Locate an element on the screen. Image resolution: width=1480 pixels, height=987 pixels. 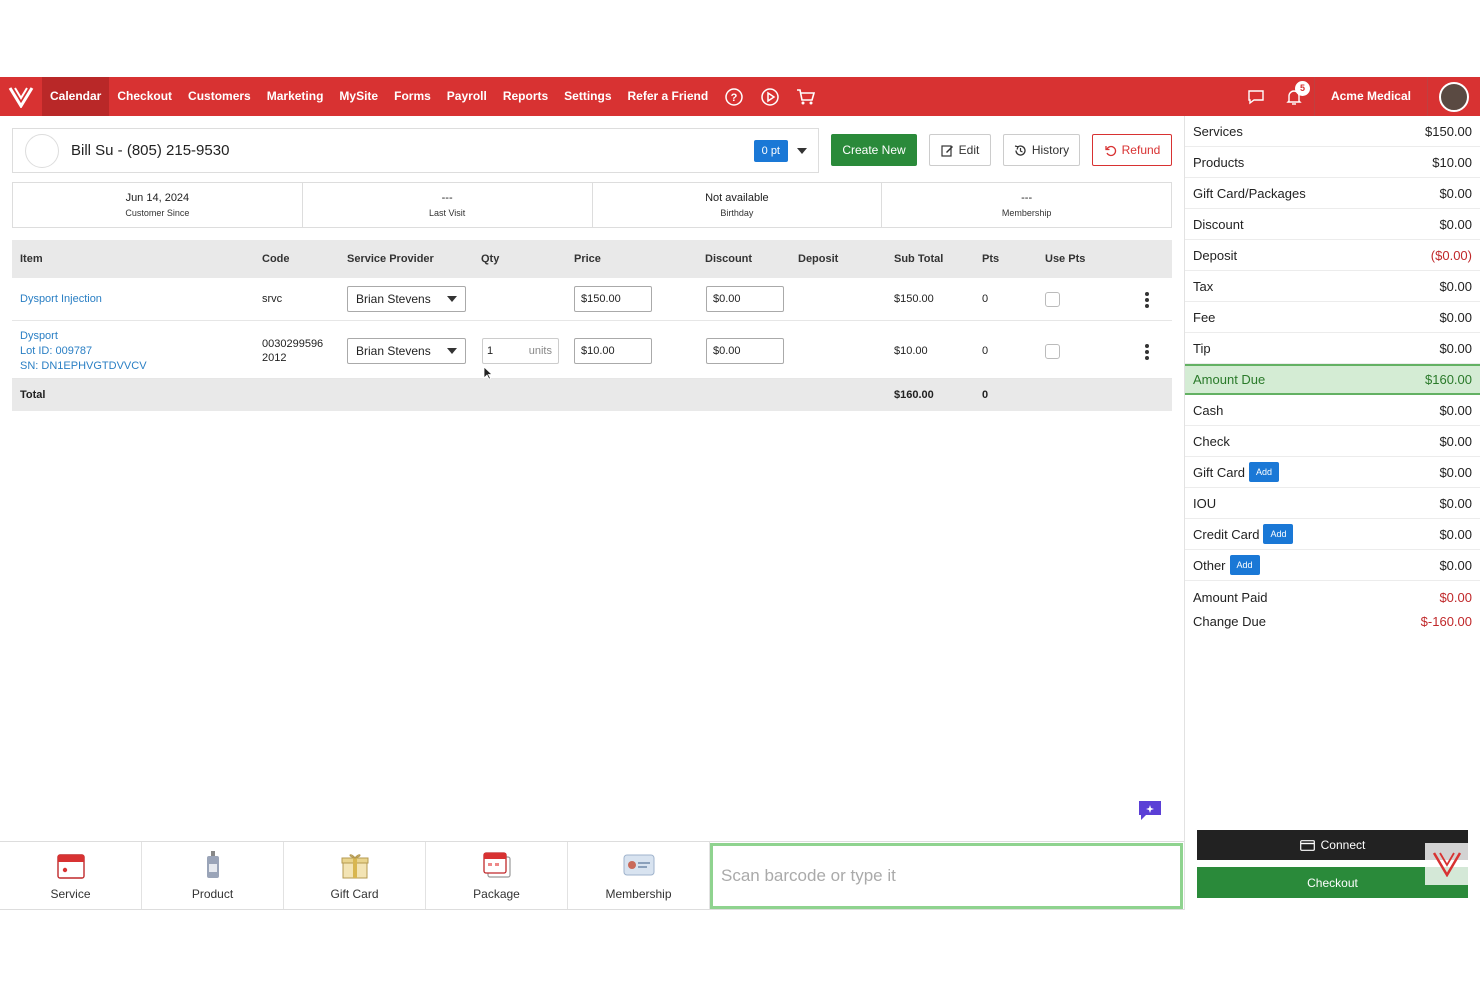
price-input: $10.00 is located at coordinates (613, 351).